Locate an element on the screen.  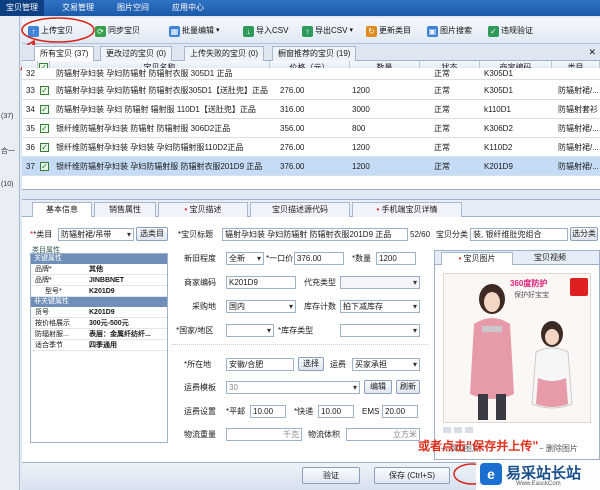
image-panel: • 宝贝图片 宝贝视频 360度防护 保护好宝宝 + 添加图片 − 删除图片 is located at coordinates (517, 355).